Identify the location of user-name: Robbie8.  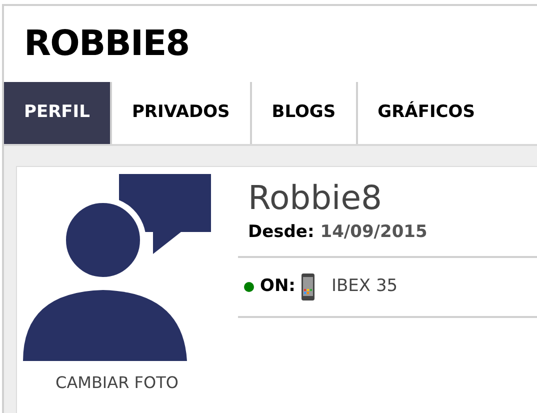
(315, 198).